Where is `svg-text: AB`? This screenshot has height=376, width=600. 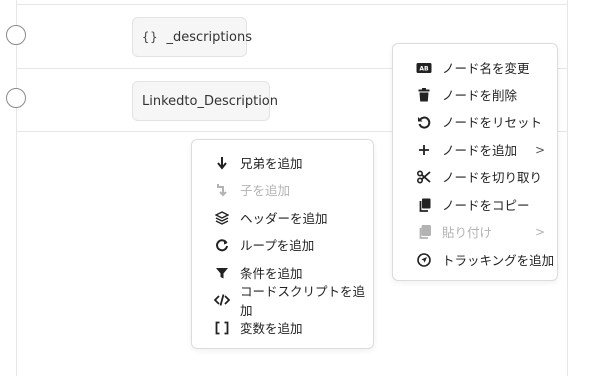 svg-text: AB is located at coordinates (424, 68).